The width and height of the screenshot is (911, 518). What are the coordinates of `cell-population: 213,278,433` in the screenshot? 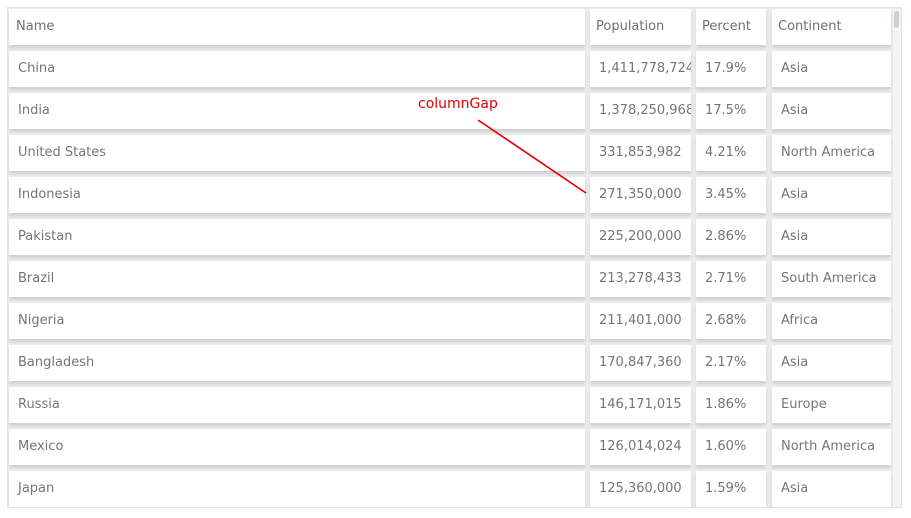 It's located at (640, 279).